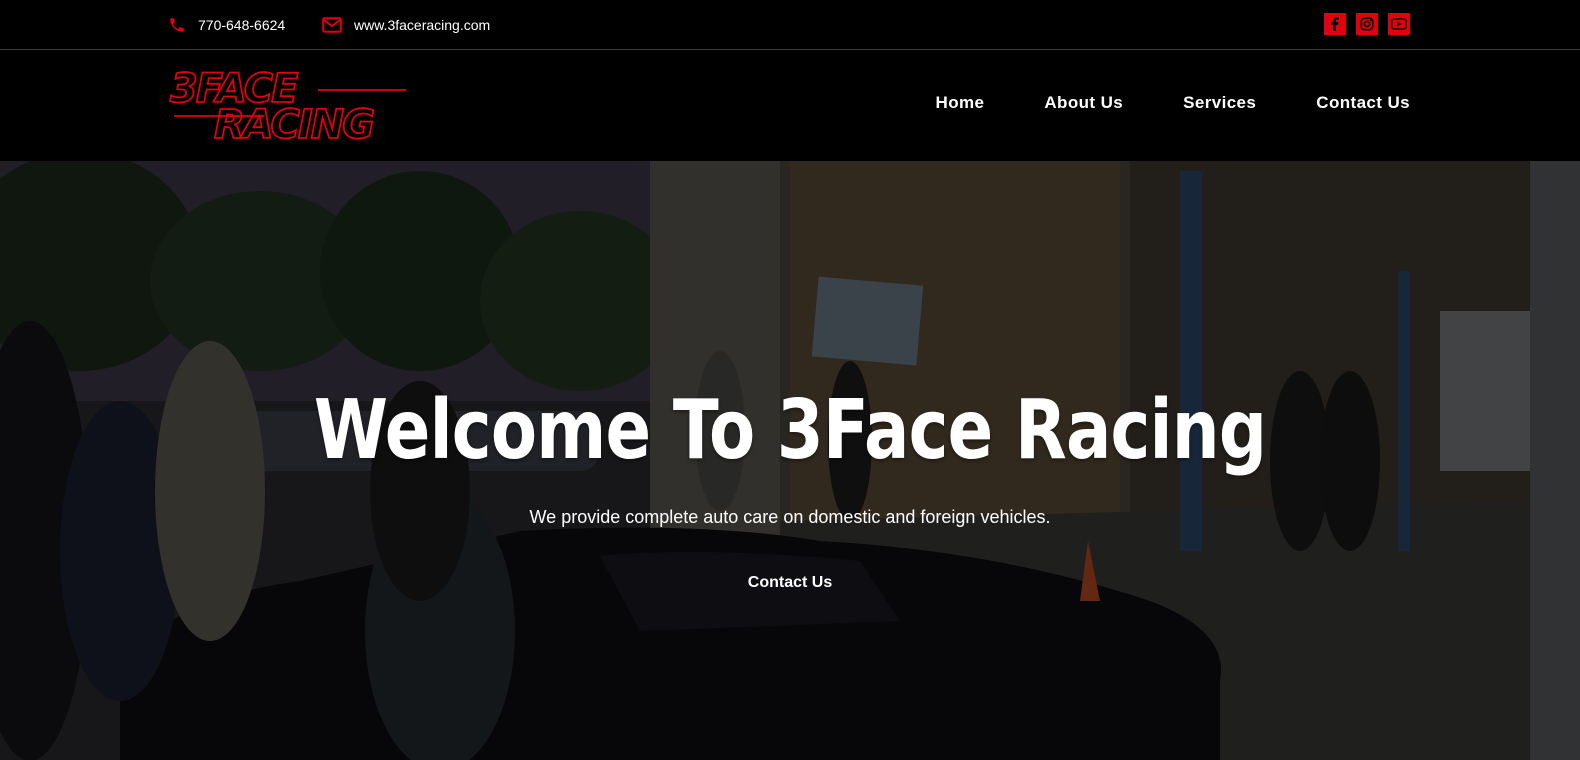 The image size is (1580, 760). I want to click on nav-about-us: About Us, so click(1083, 103).